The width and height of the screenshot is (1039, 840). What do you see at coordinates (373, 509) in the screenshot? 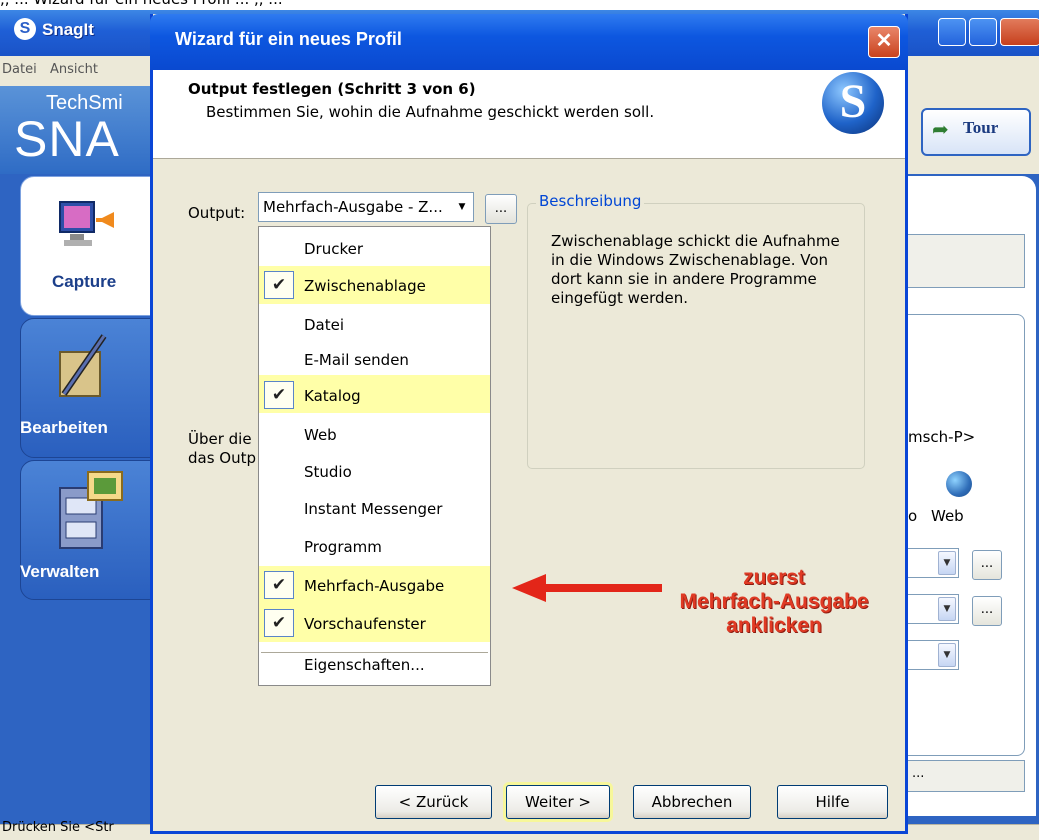
I see `menu-item-label: Instant Messenger` at bounding box center [373, 509].